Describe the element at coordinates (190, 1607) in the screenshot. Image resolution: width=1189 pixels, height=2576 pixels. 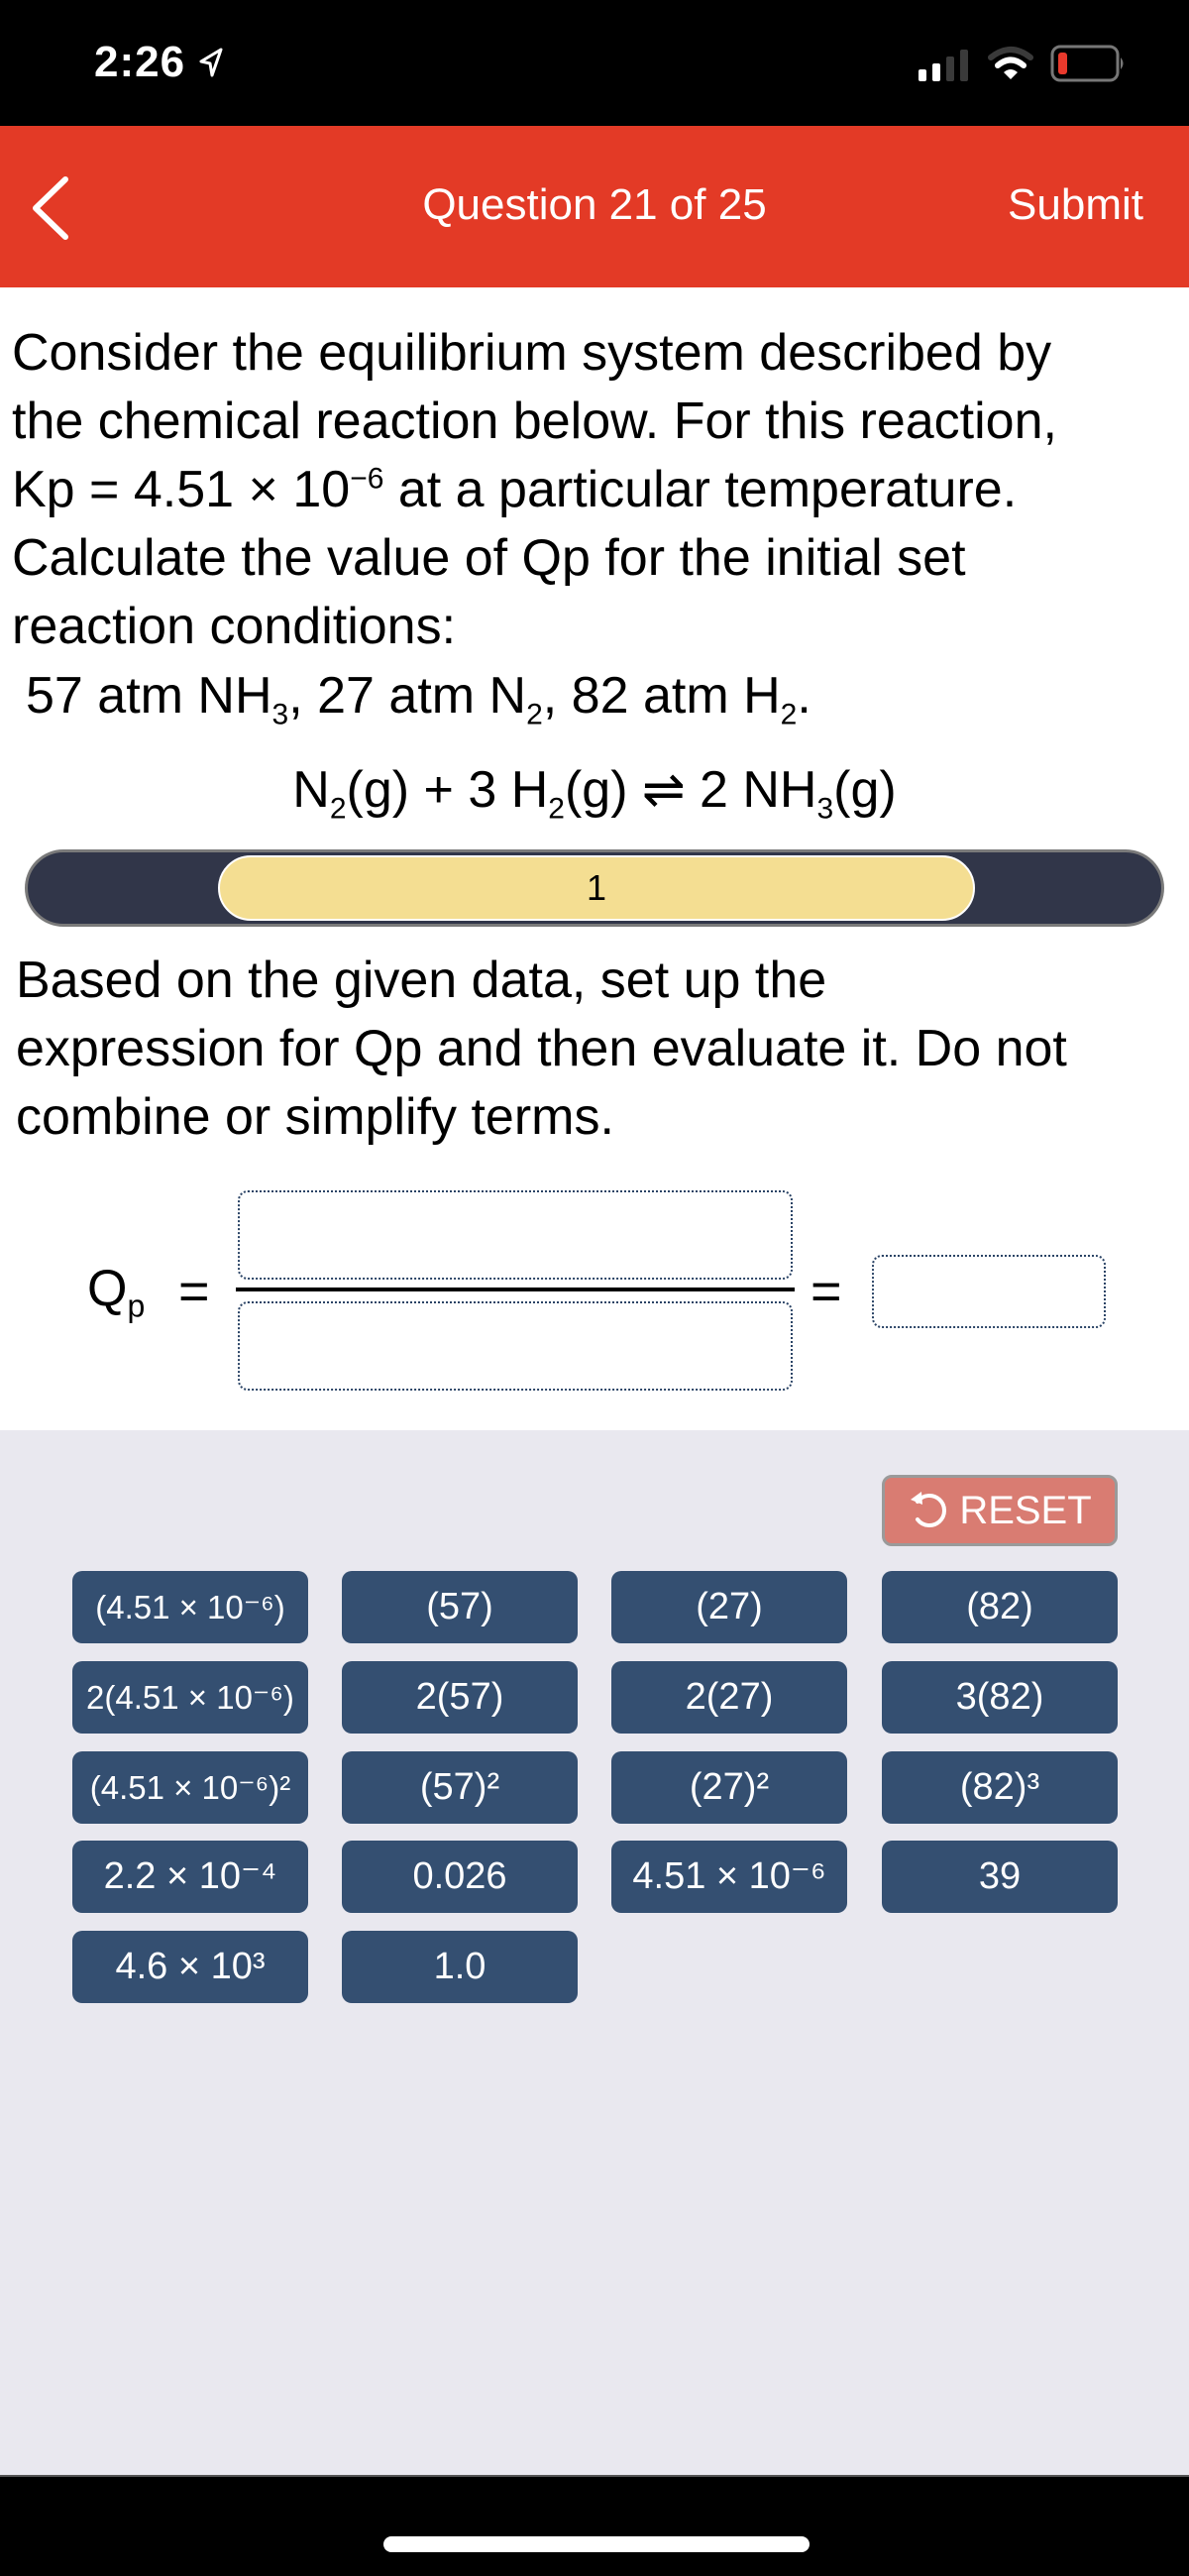
I see `answer-tile: (4.51 × 10⁻⁶)` at that location.